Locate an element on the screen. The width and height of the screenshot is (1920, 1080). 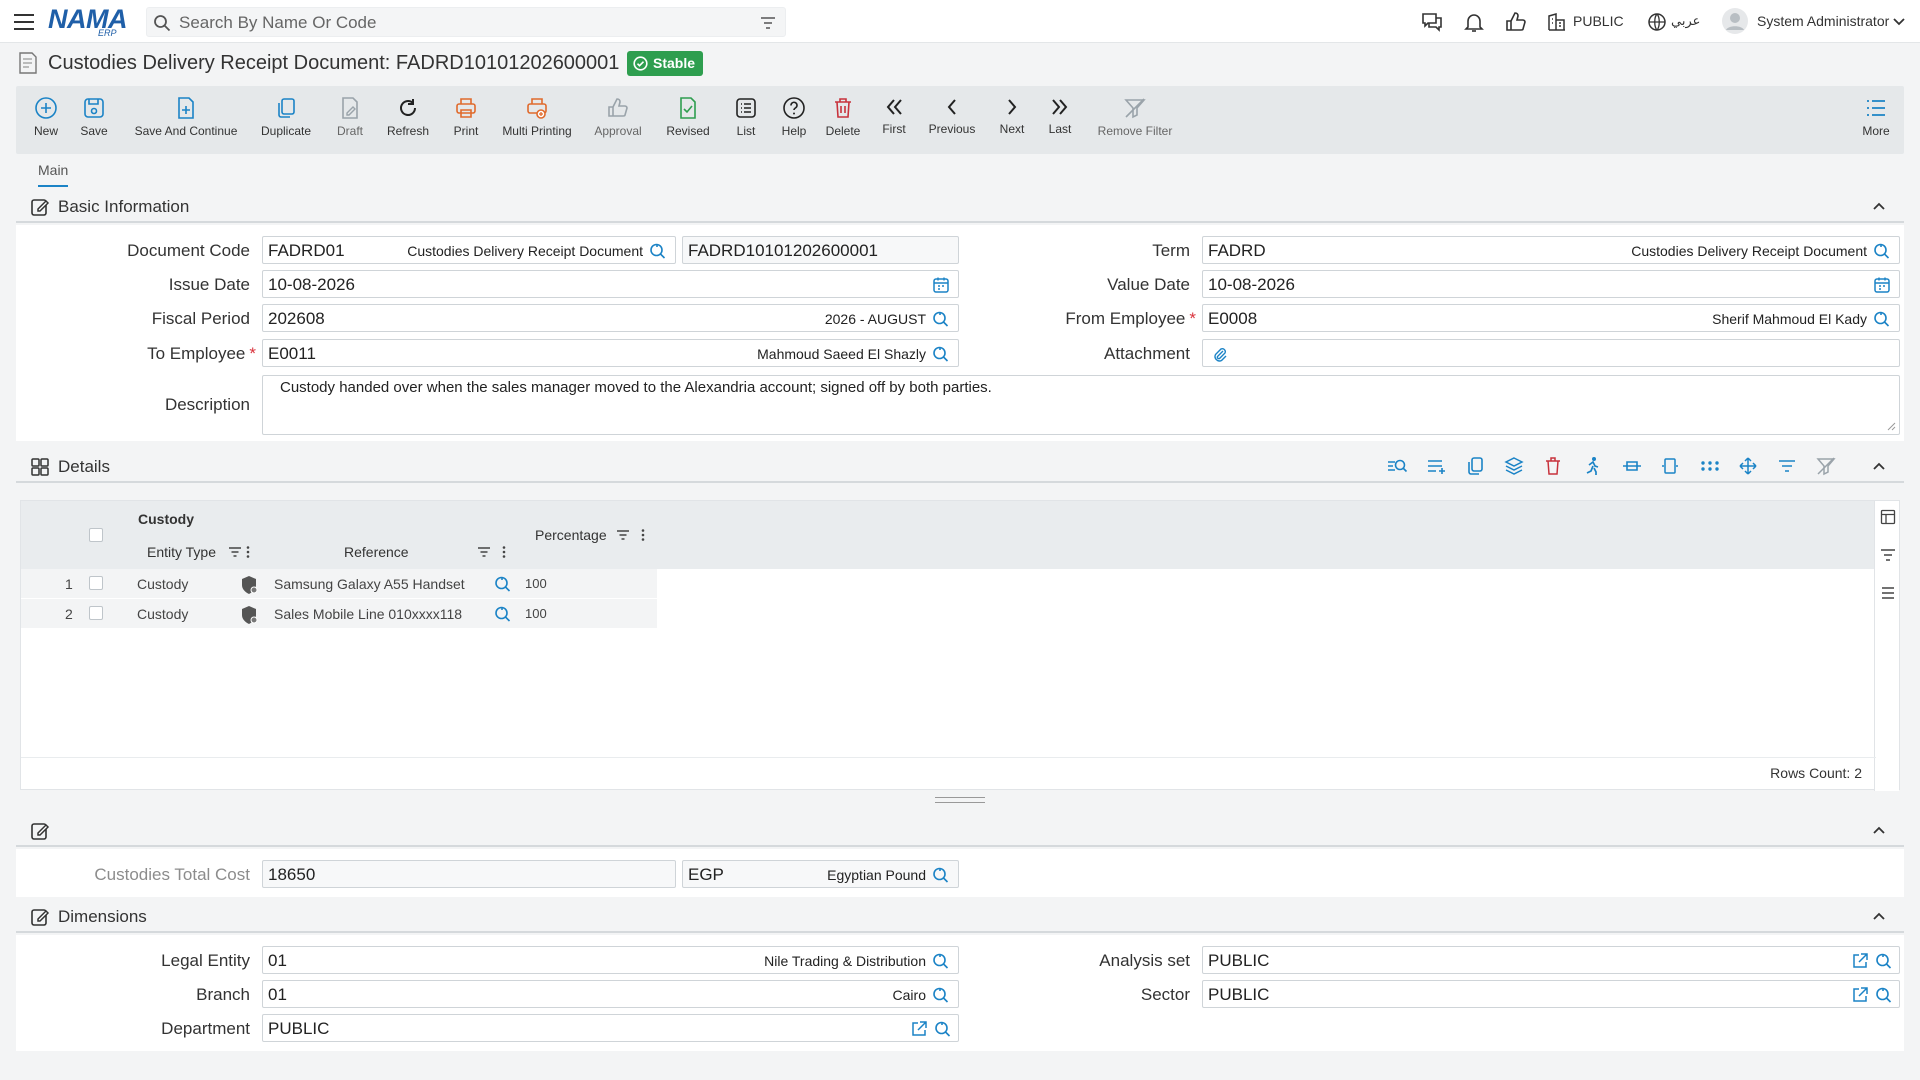
chevron-down-icon is located at coordinates (1899, 22).